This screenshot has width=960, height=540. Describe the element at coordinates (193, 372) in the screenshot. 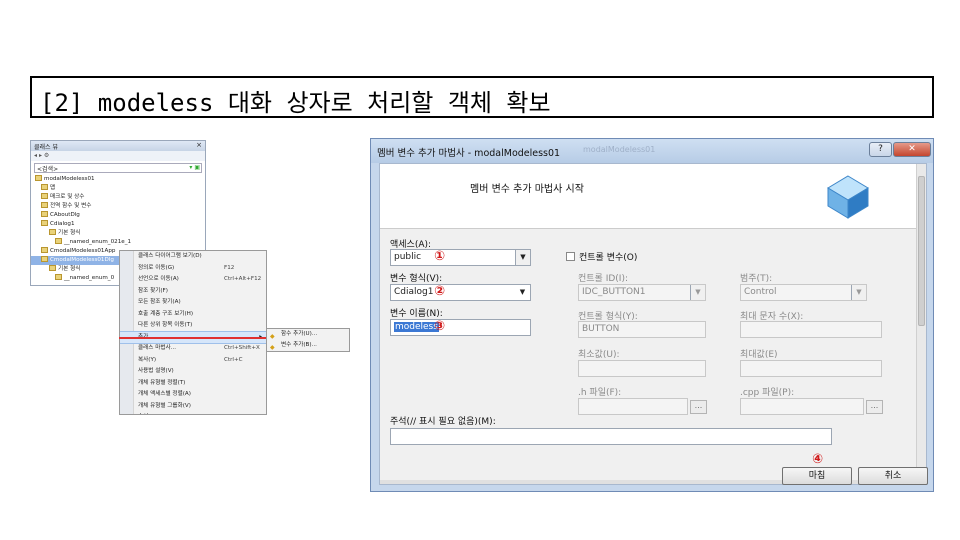

I see `context-menu-item: 사용법 설명(V)` at that location.